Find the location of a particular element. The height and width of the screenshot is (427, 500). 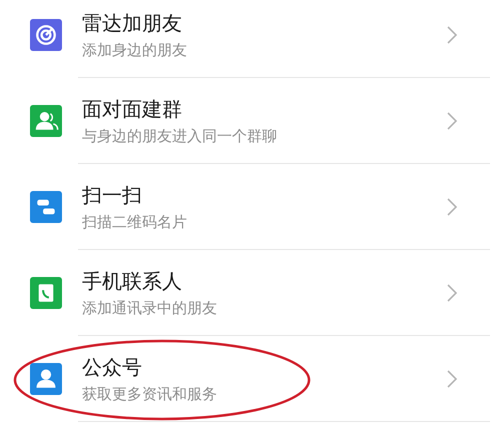

item-subtitle: 添加通讯录中的朋友 is located at coordinates (150, 307).